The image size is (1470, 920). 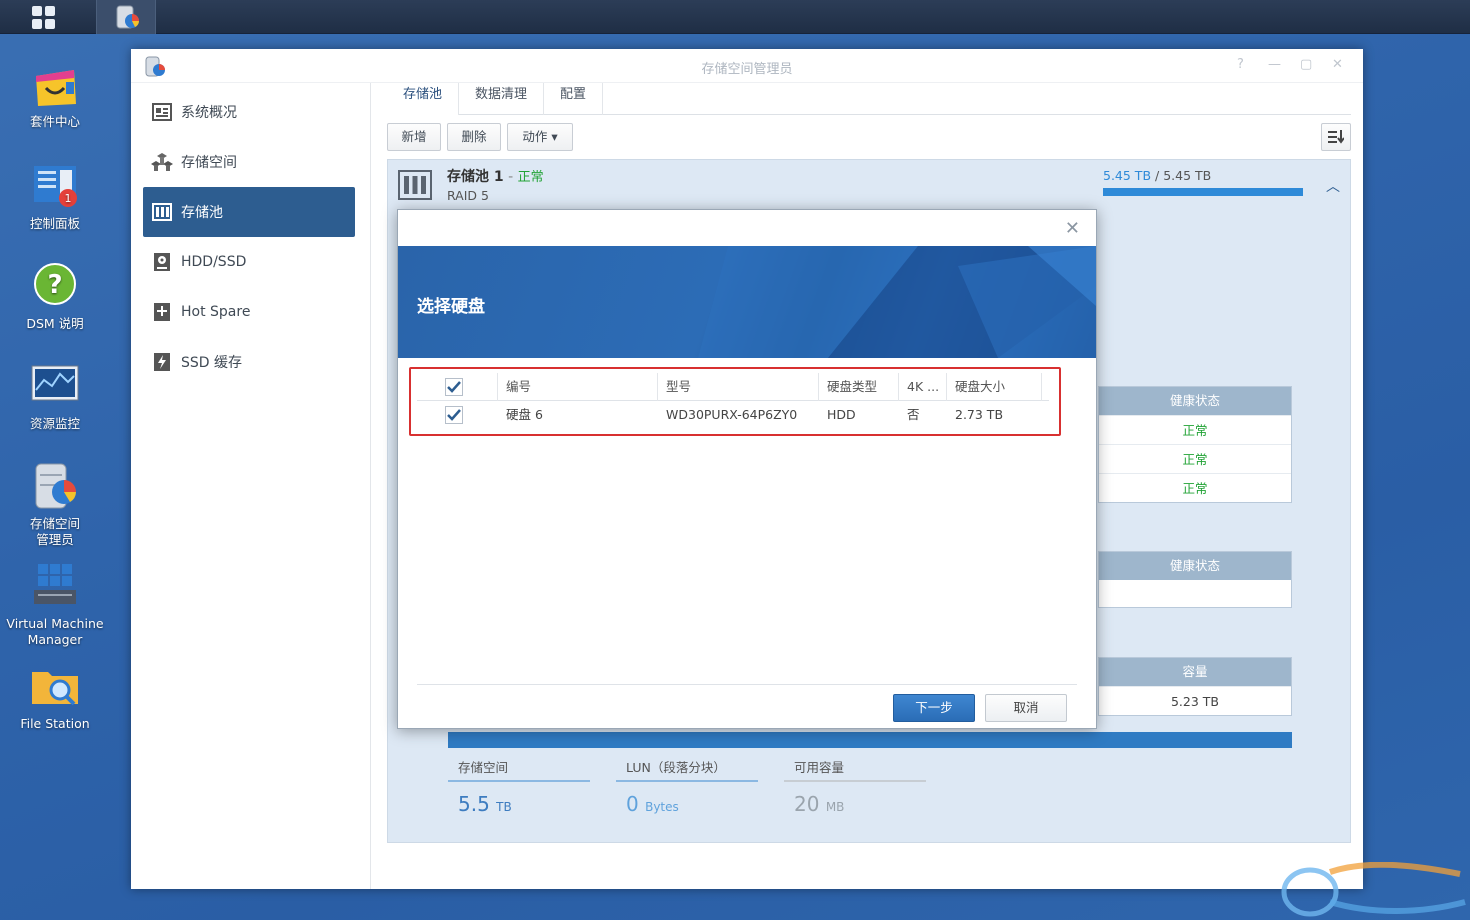 I want to click on tab-bar: 存储池 数据清理 配置, so click(x=869, y=99).